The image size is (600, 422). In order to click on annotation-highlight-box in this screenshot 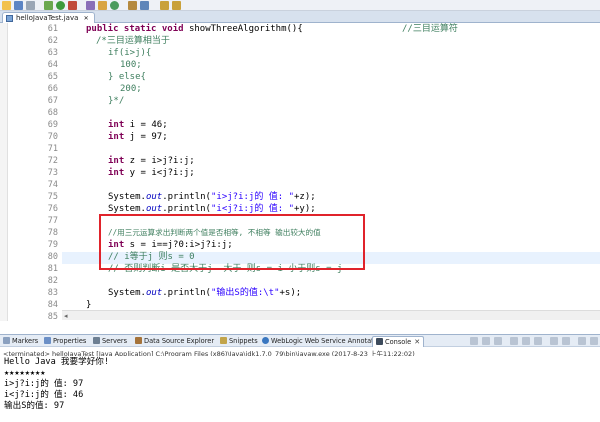, I will do `click(232, 242)`.